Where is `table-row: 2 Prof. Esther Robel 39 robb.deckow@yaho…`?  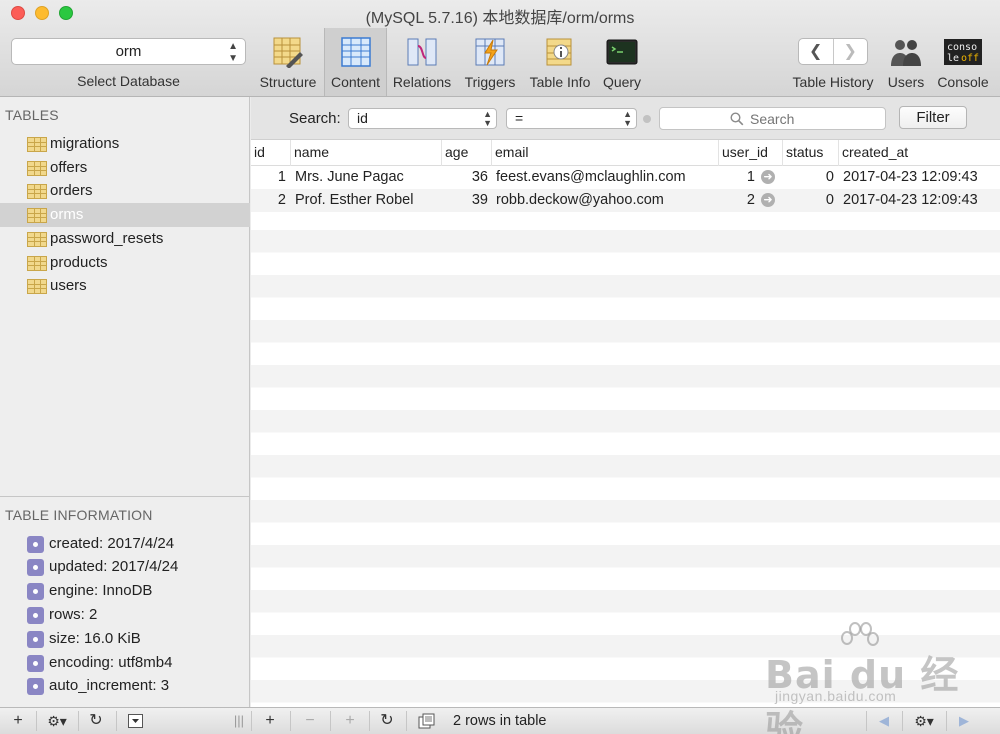 table-row: 2 Prof. Esther Robel 39 robb.deckow@yaho… is located at coordinates (625, 200).